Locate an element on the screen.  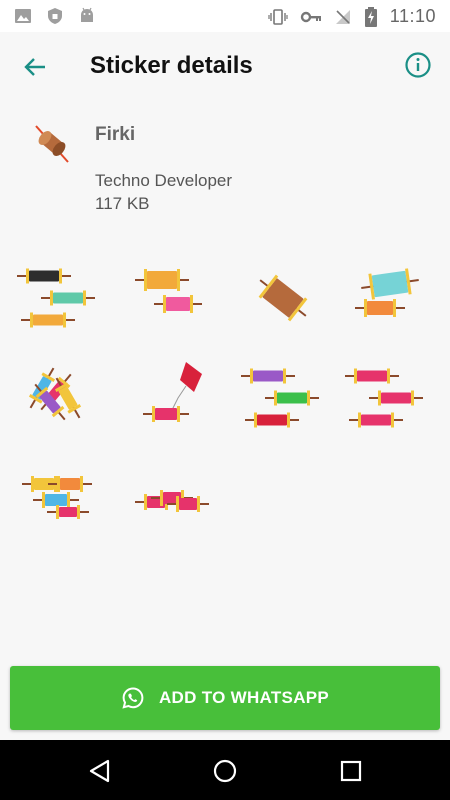
whatsapp-icon is located at coordinates (133, 698).